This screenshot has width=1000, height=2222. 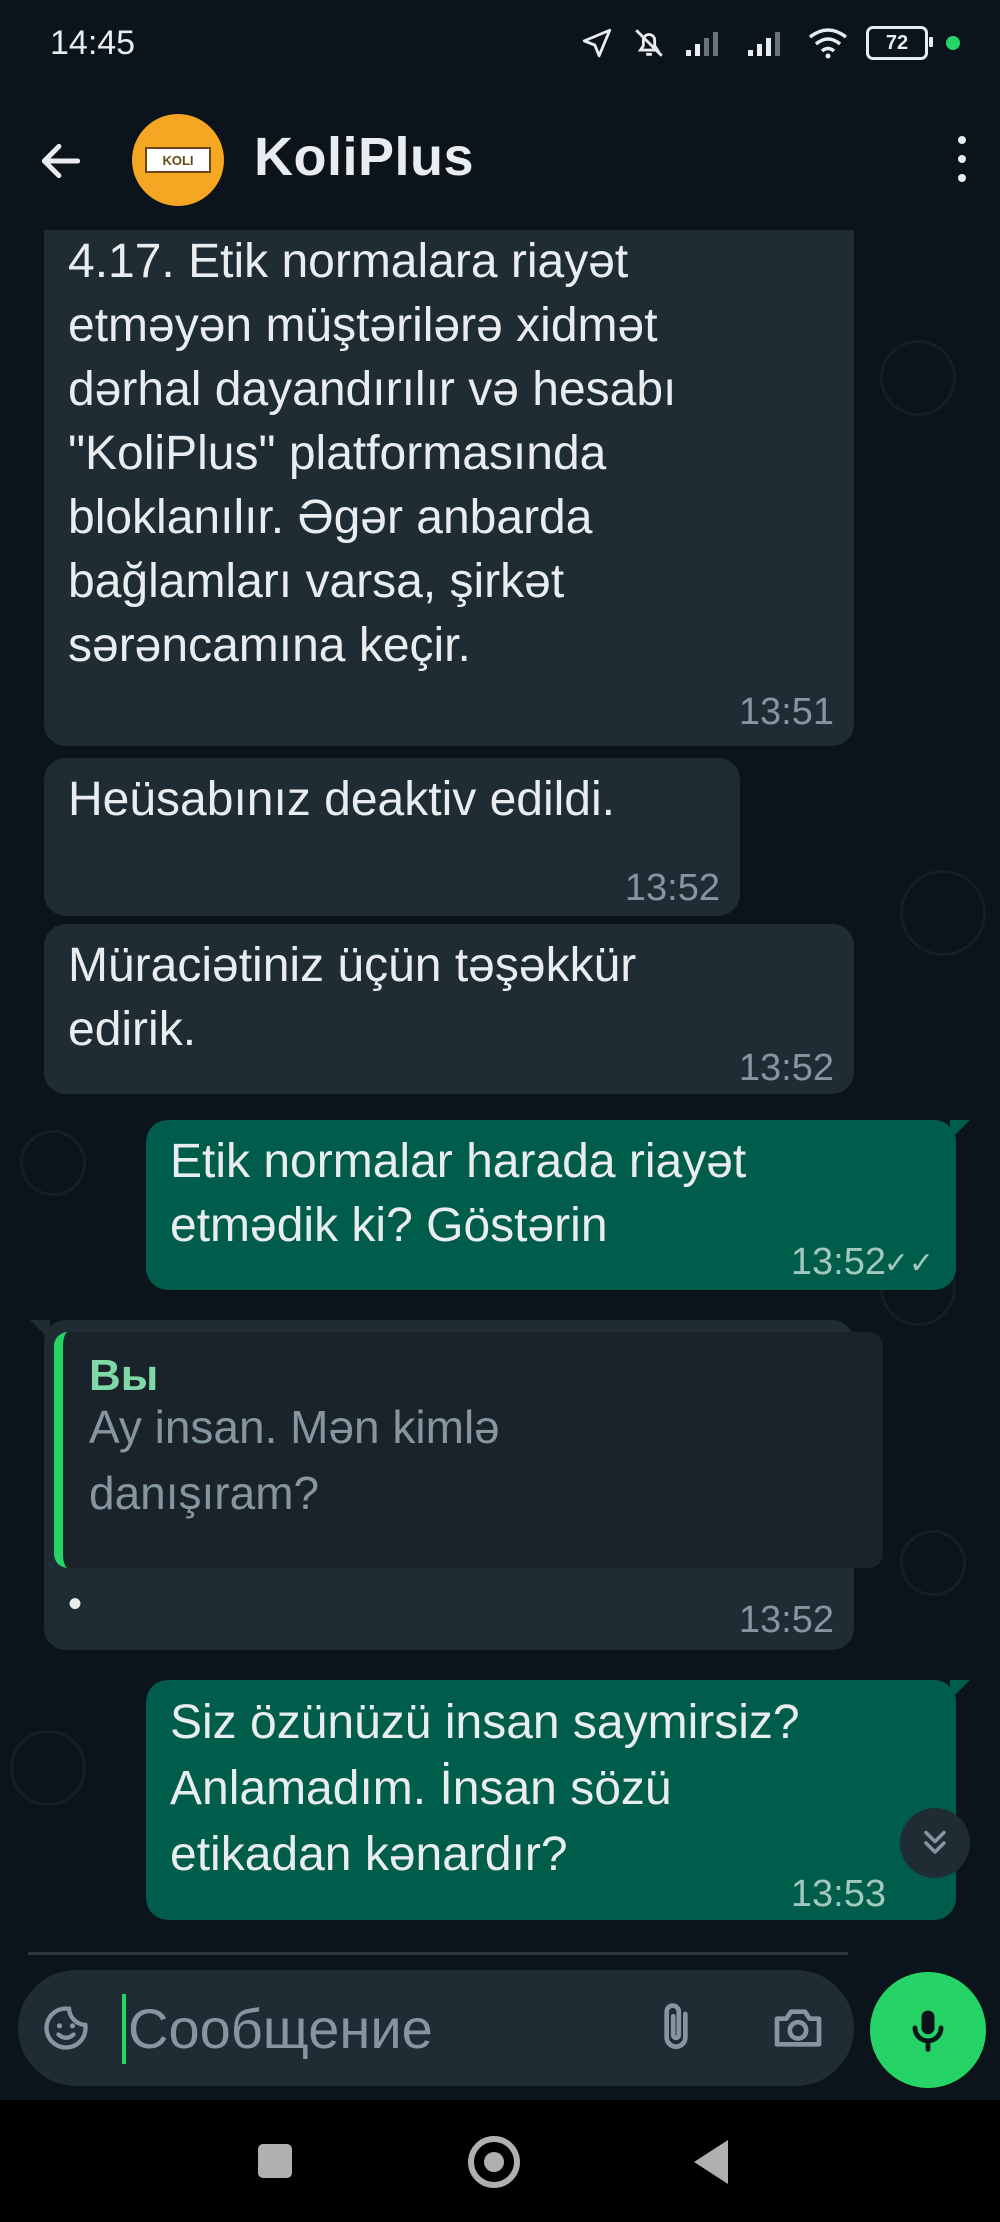 I want to click on back-button, so click(x=61, y=163).